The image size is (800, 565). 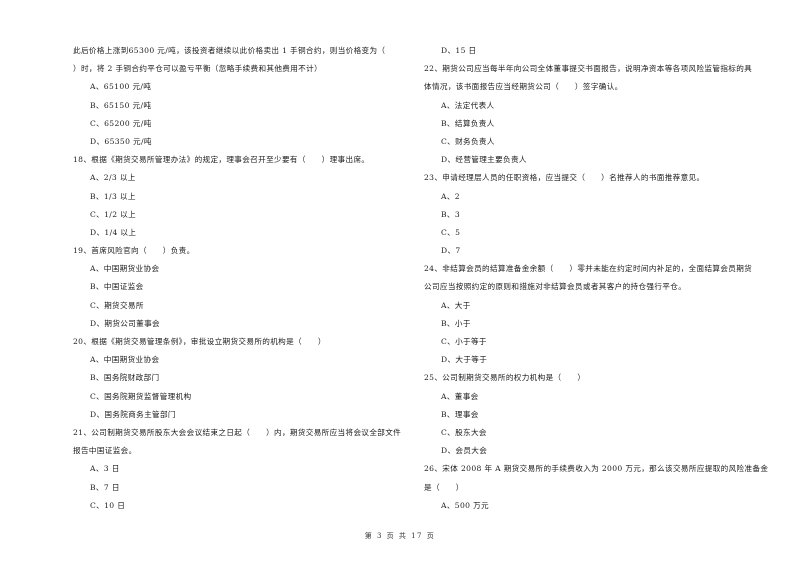 What do you see at coordinates (484, 160) in the screenshot?
I see `option-d: D、经营管理主要负责人` at bounding box center [484, 160].